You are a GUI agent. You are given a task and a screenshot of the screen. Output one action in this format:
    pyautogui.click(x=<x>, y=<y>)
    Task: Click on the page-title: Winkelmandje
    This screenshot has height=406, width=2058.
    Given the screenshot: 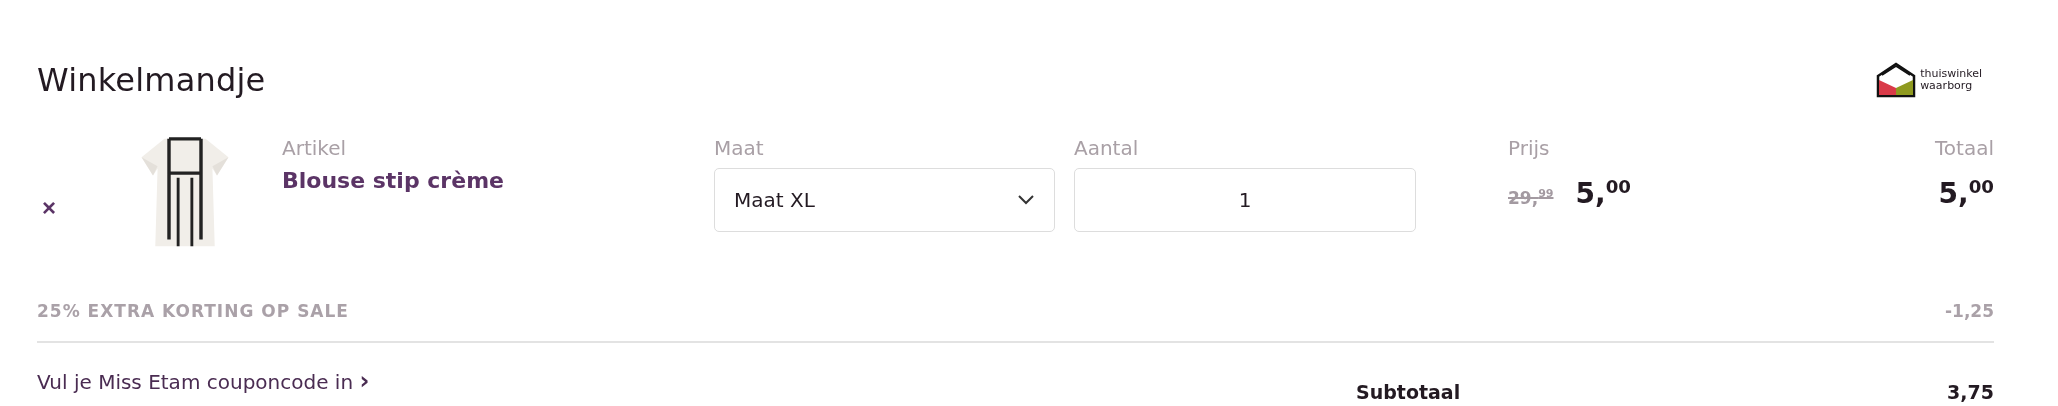 What is the action you would take?
    pyautogui.click(x=151, y=80)
    